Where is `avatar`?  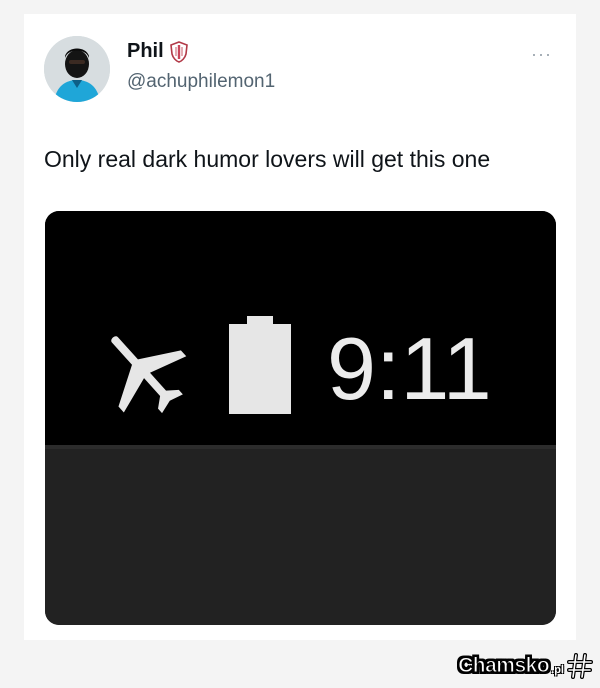
avatar is located at coordinates (77, 69).